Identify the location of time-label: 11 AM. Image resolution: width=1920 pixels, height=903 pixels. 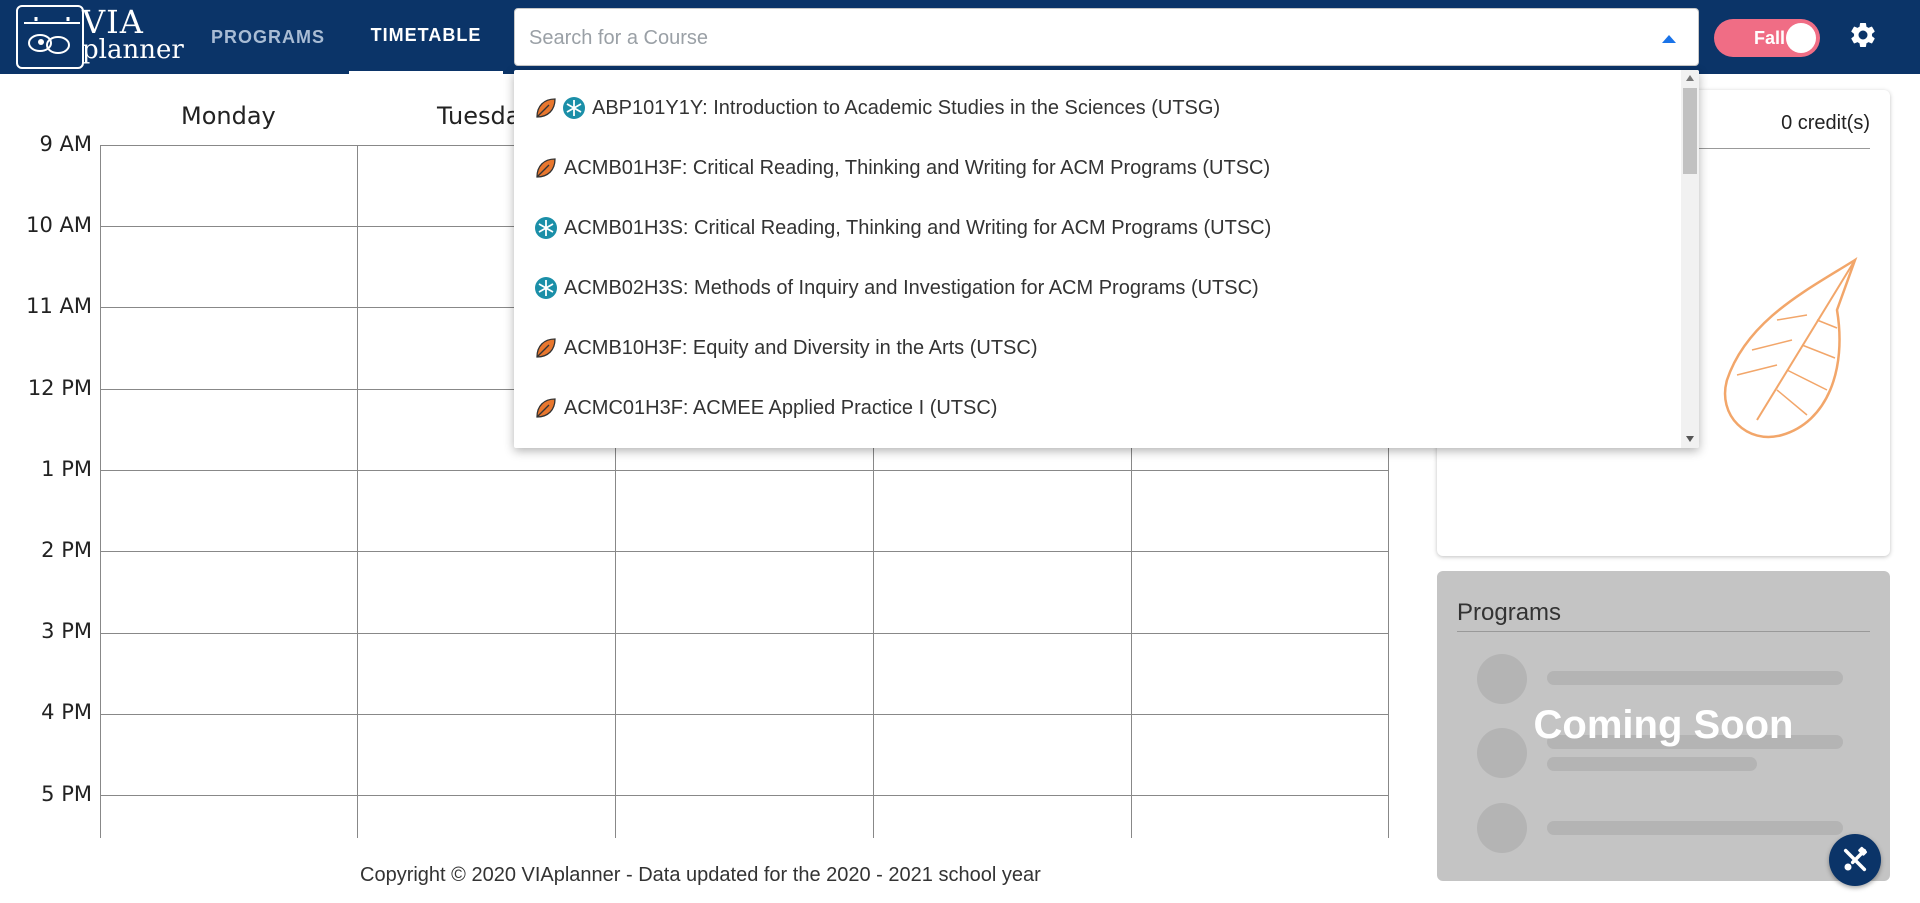
(59, 306).